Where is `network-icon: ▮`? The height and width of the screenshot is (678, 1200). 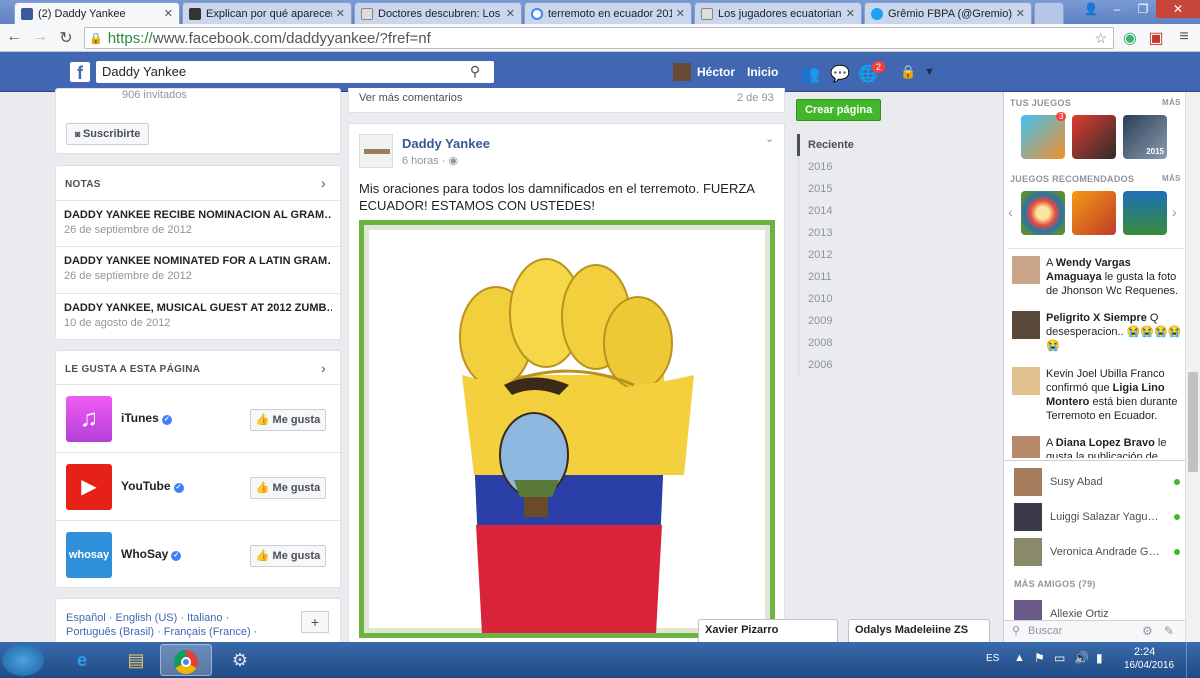 network-icon: ▮ is located at coordinates (1099, 658).